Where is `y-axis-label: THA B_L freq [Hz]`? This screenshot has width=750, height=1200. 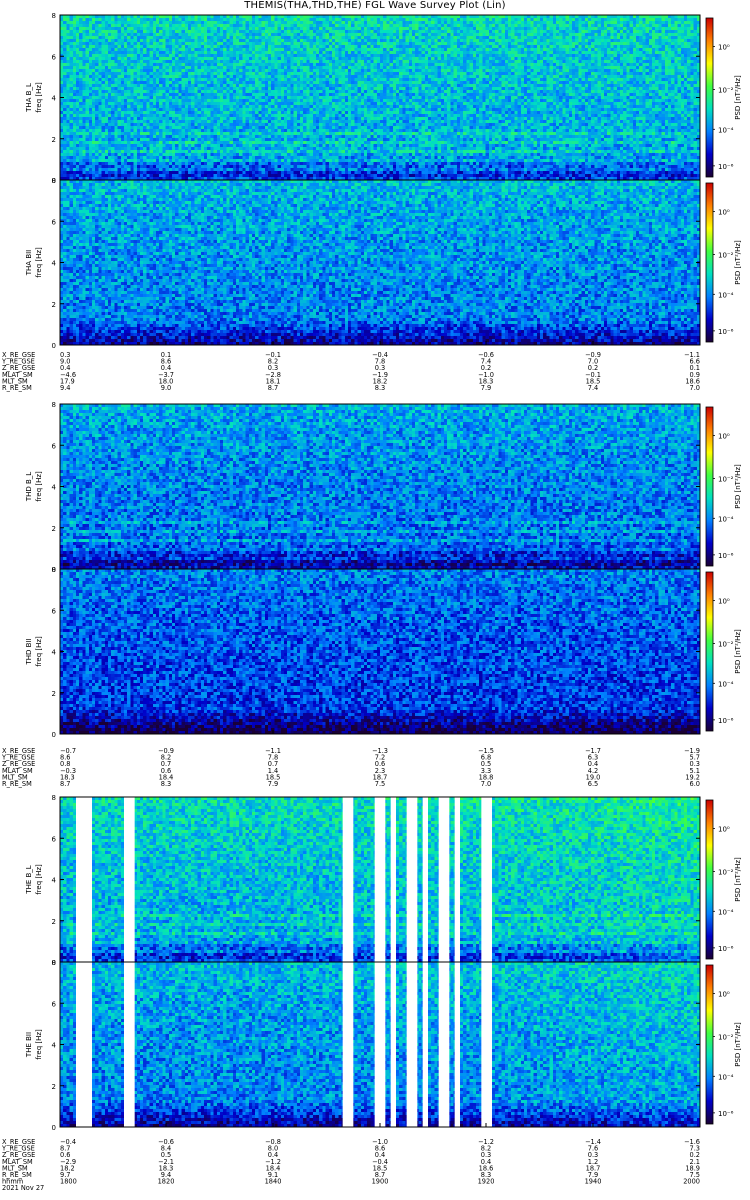 y-axis-label: THA B_L freq [Hz] is located at coordinates (34, 97).